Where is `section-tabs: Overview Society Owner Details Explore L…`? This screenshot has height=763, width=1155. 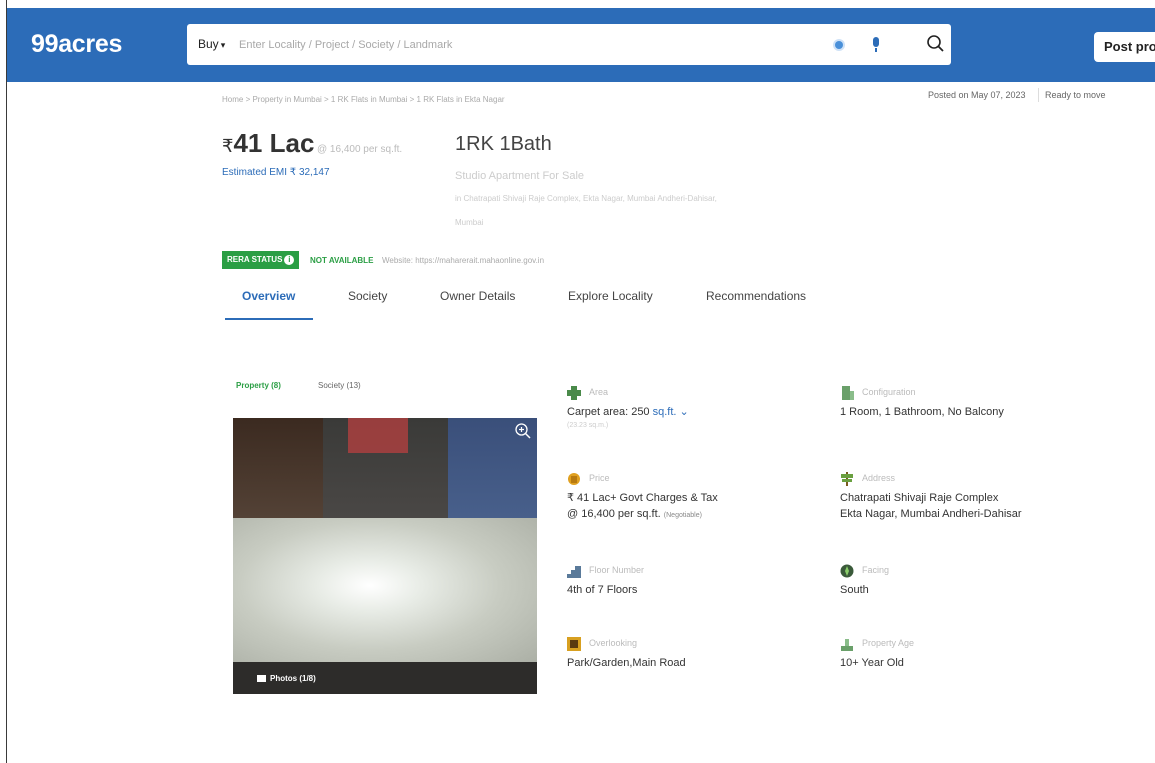
section-tabs: Overview Society Owner Details Explore L… is located at coordinates (532, 304).